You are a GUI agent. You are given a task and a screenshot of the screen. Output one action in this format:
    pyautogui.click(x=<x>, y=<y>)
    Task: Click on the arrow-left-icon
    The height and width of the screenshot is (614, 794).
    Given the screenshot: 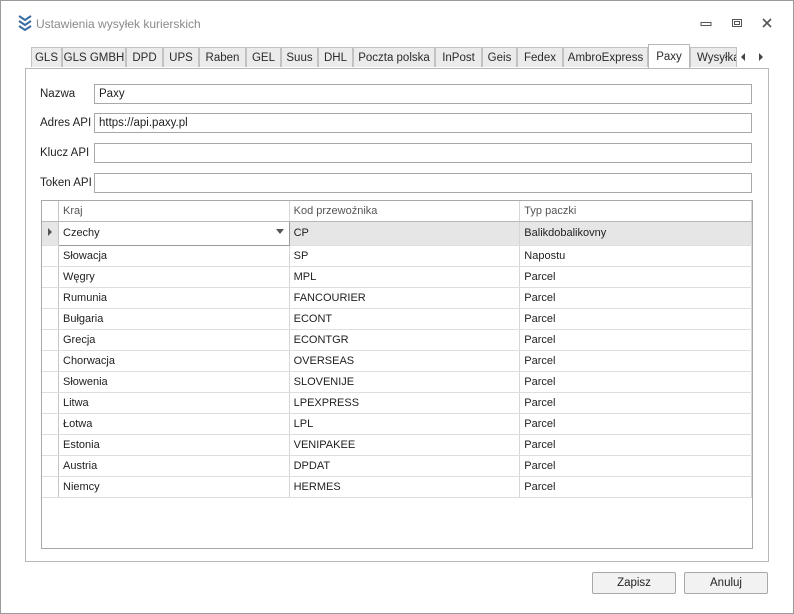 What is the action you would take?
    pyautogui.click(x=743, y=57)
    